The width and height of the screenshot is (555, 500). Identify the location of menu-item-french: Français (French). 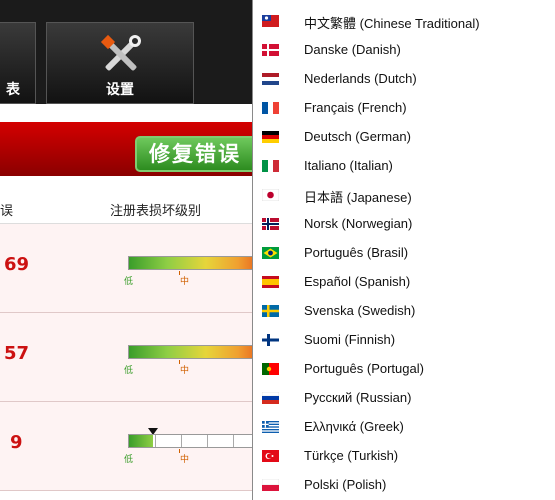
(404, 108).